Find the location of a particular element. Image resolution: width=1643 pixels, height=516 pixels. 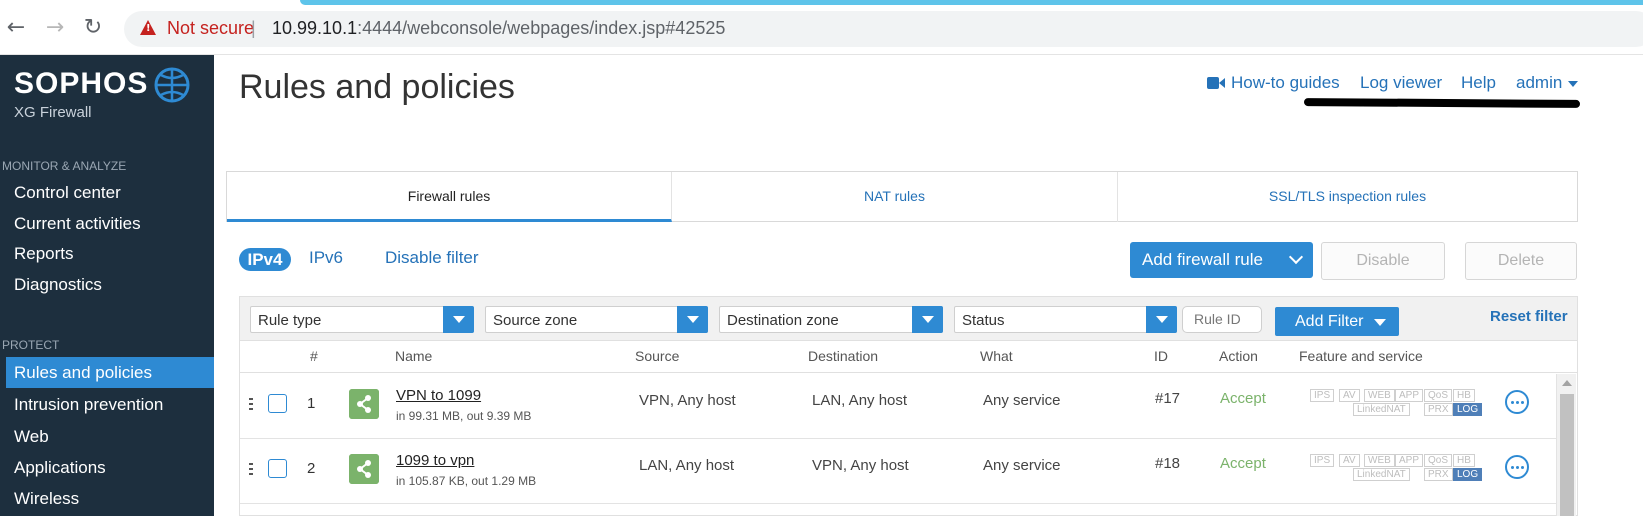

badge-linkednat: LinkedNAT is located at coordinates (1381, 474).